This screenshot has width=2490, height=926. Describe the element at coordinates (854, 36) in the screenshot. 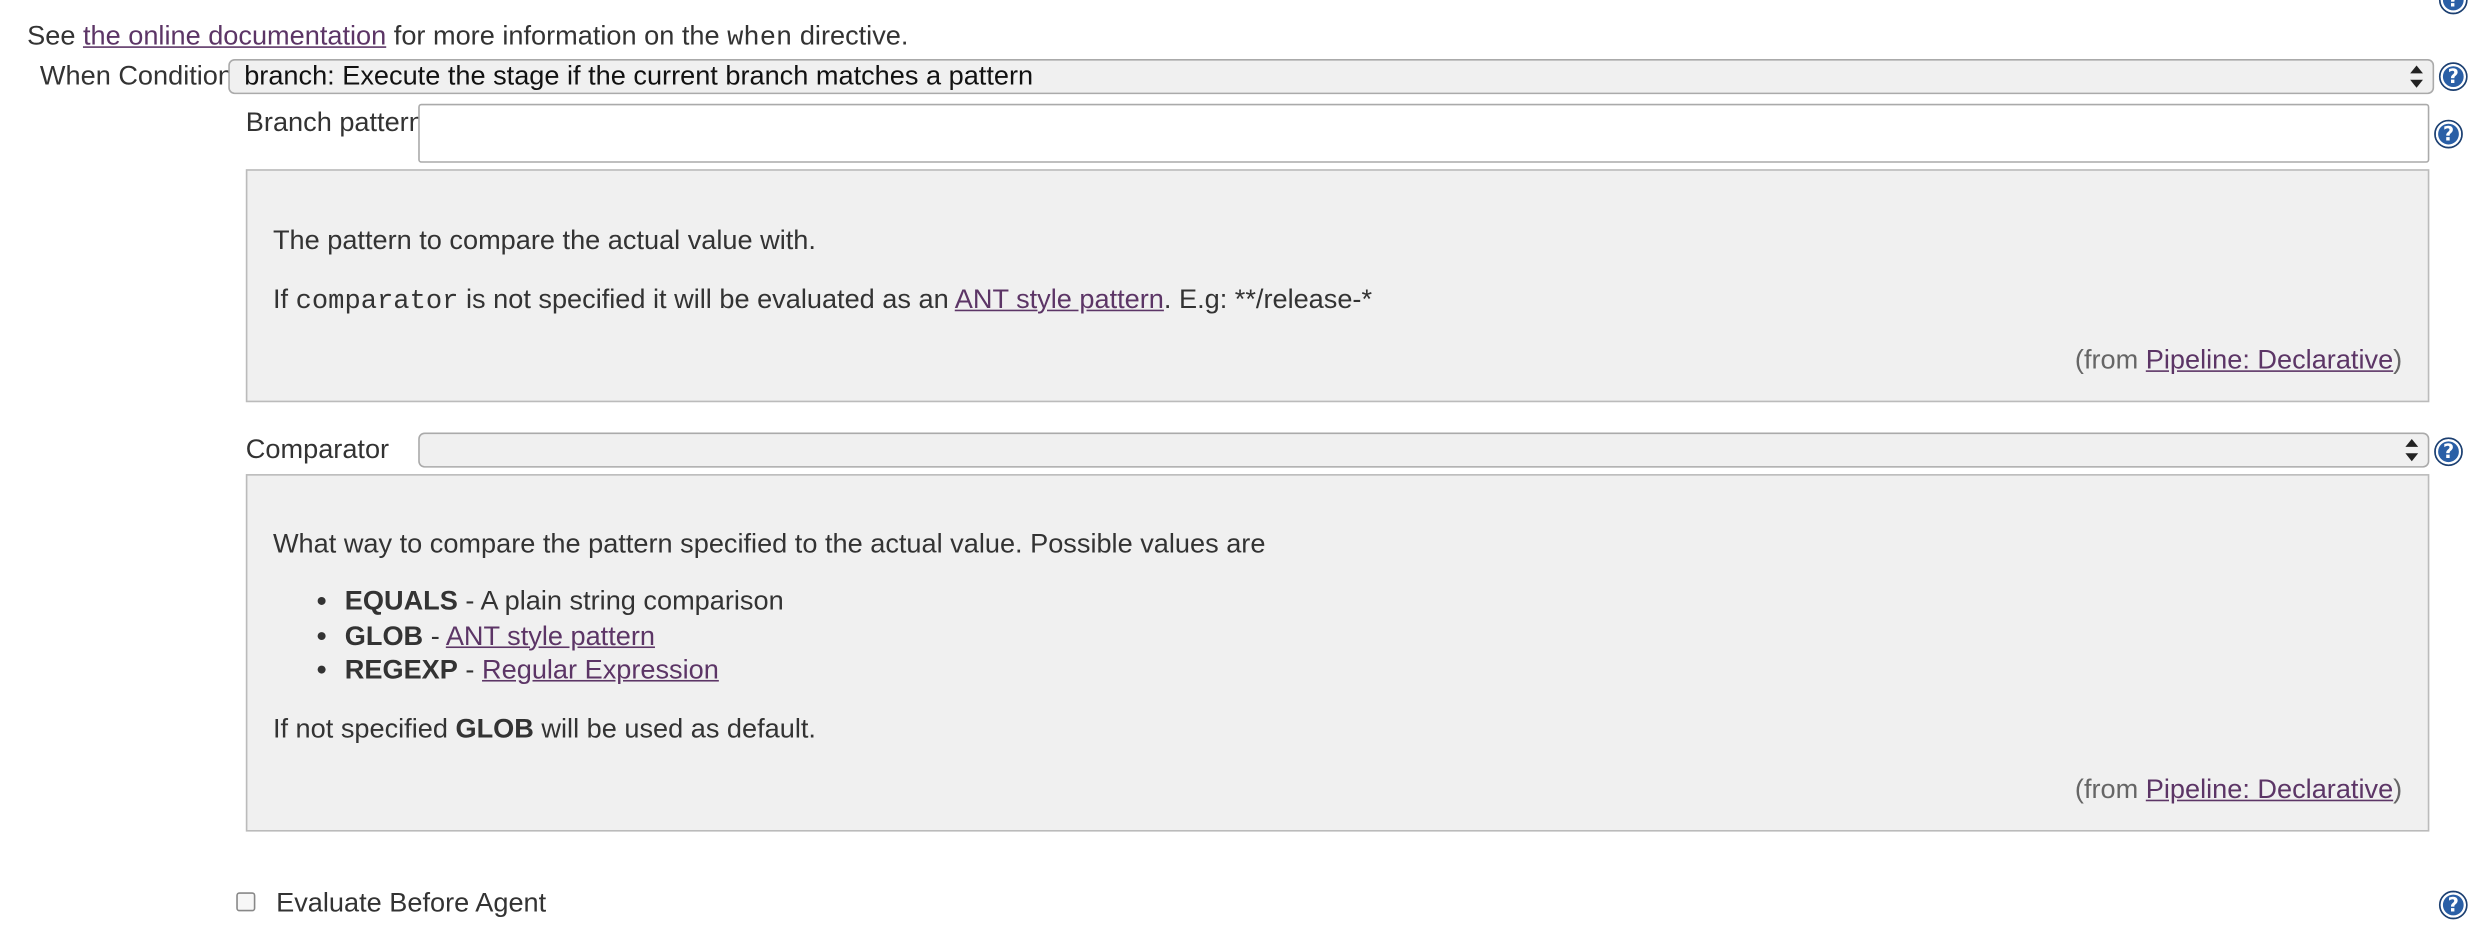

I see `intro-suffix: directive.` at that location.